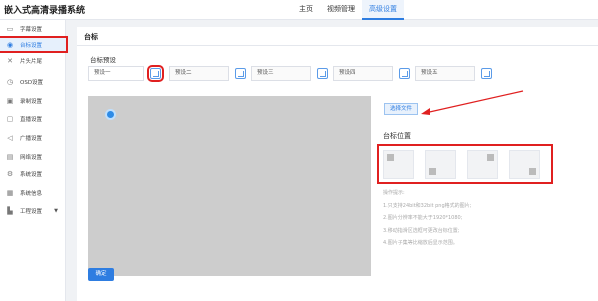  I want to click on page-title: 台标, so click(91, 37).